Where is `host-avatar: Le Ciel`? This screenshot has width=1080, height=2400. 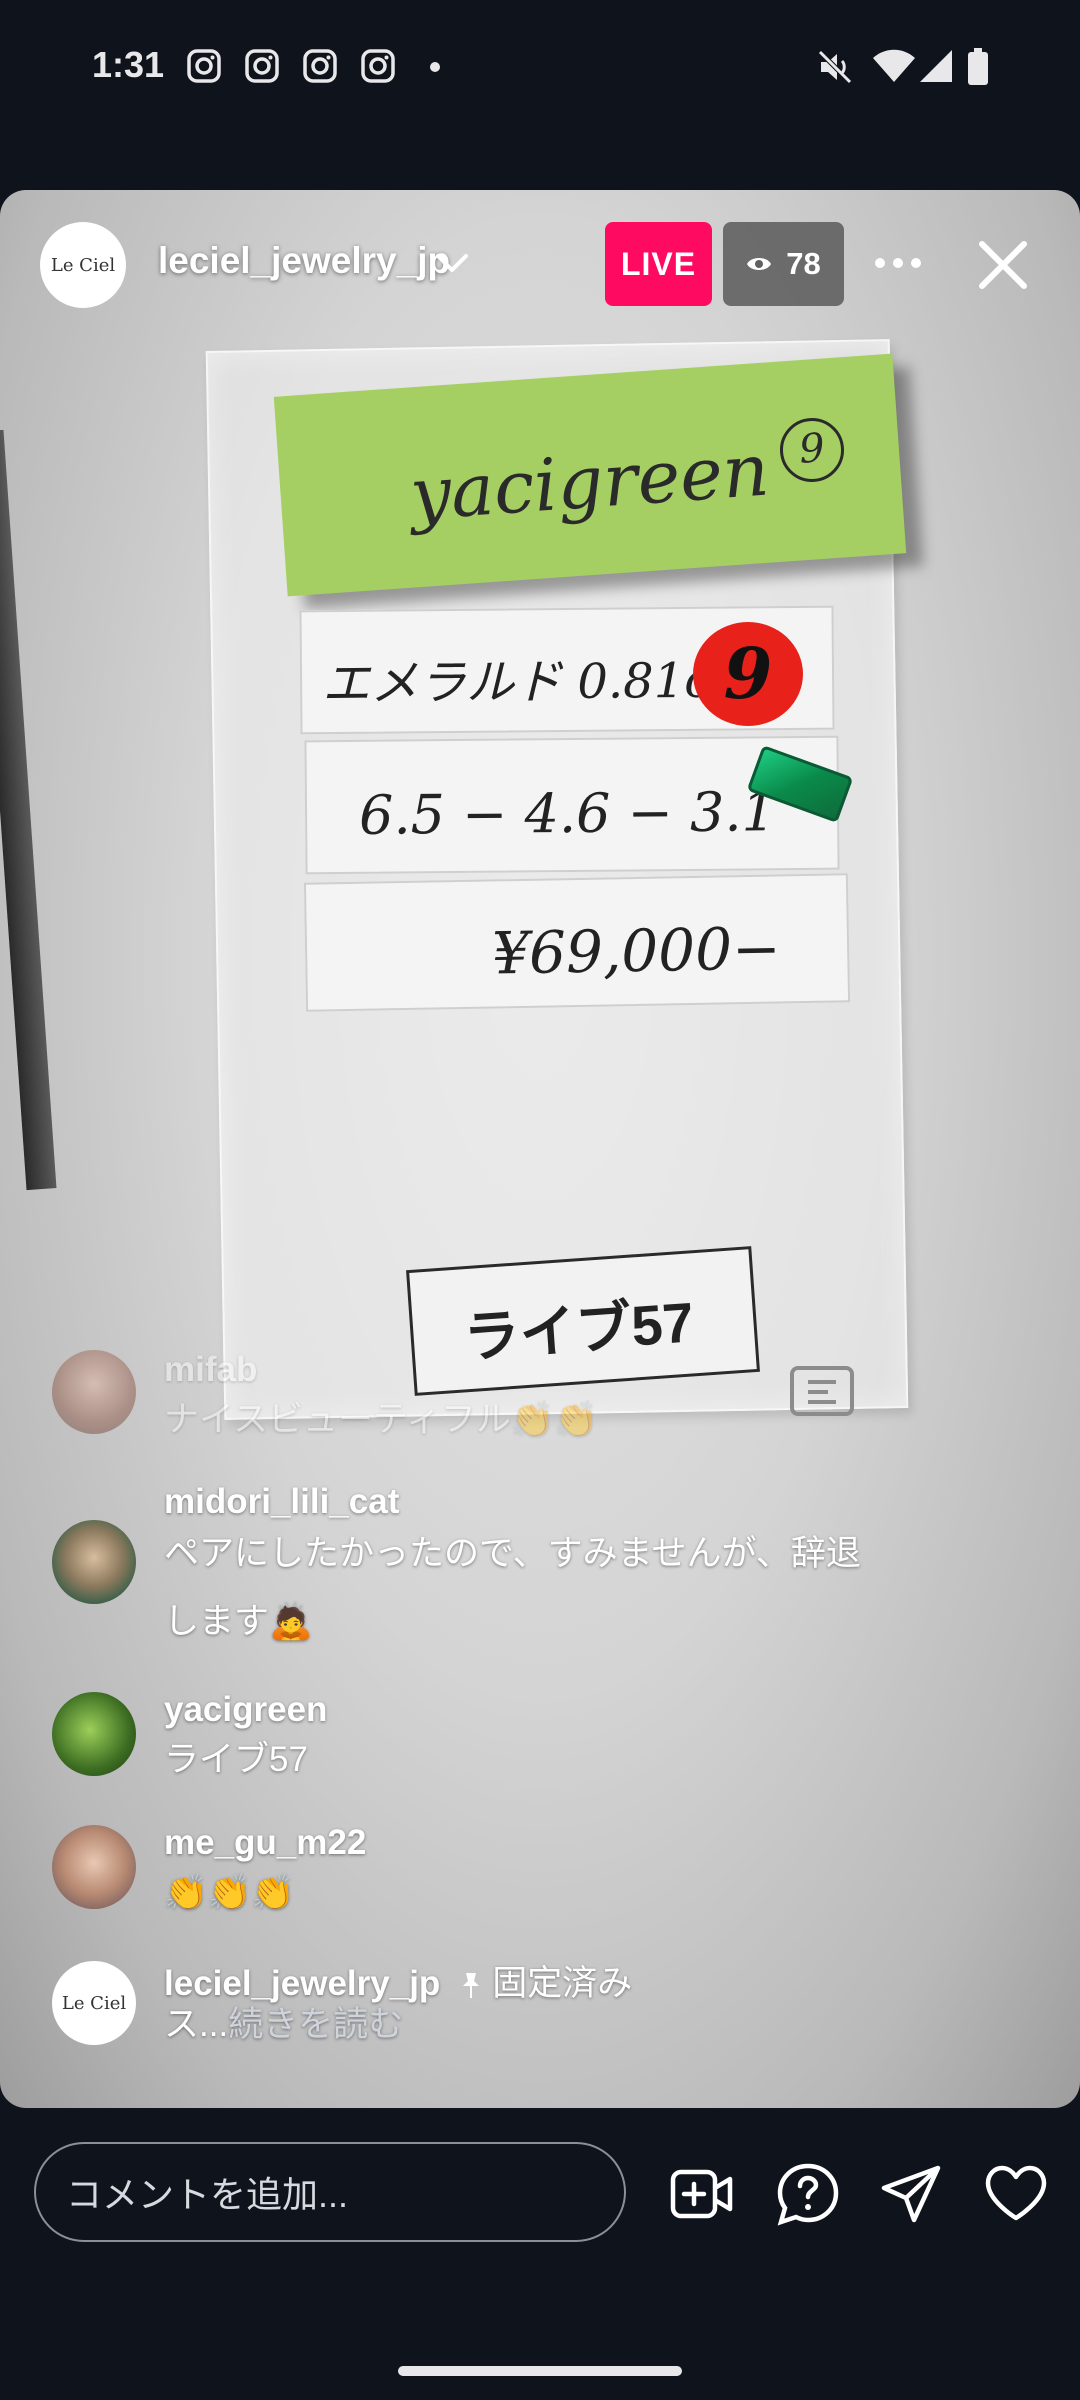 host-avatar: Le Ciel is located at coordinates (83, 265).